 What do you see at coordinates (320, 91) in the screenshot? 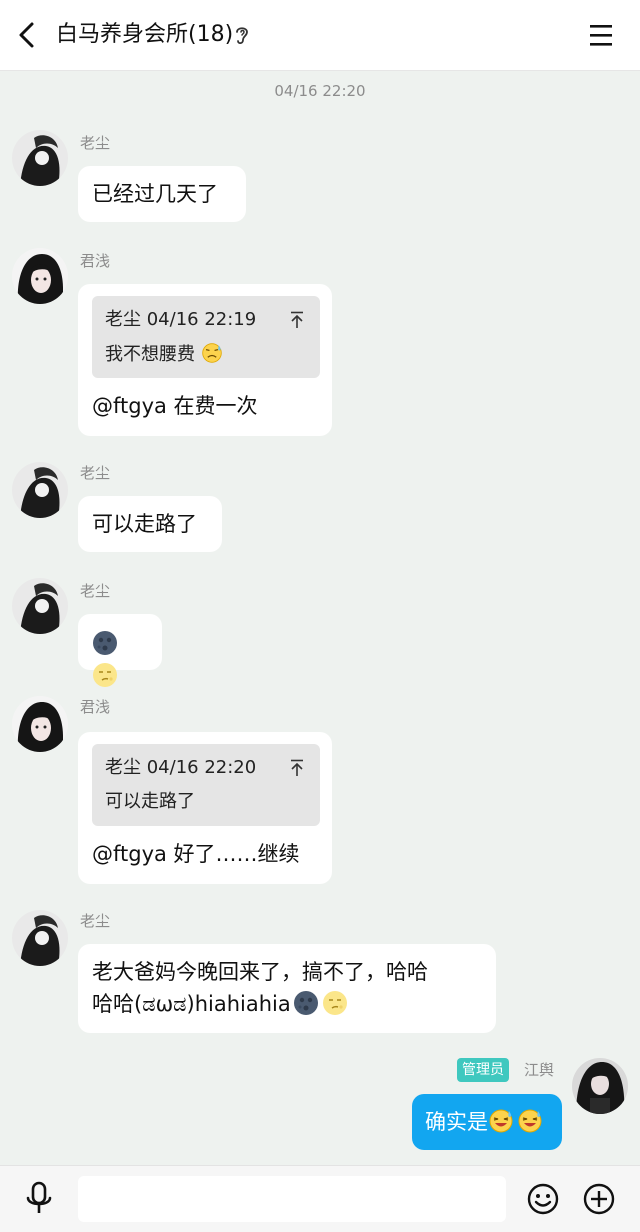
I see `chat-timestamp: 04/16 22:20` at bounding box center [320, 91].